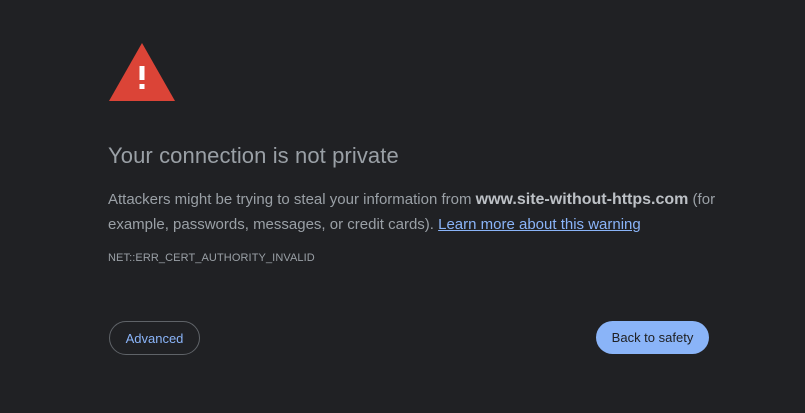  I want to click on warning-triangle-icon, so click(142, 72).